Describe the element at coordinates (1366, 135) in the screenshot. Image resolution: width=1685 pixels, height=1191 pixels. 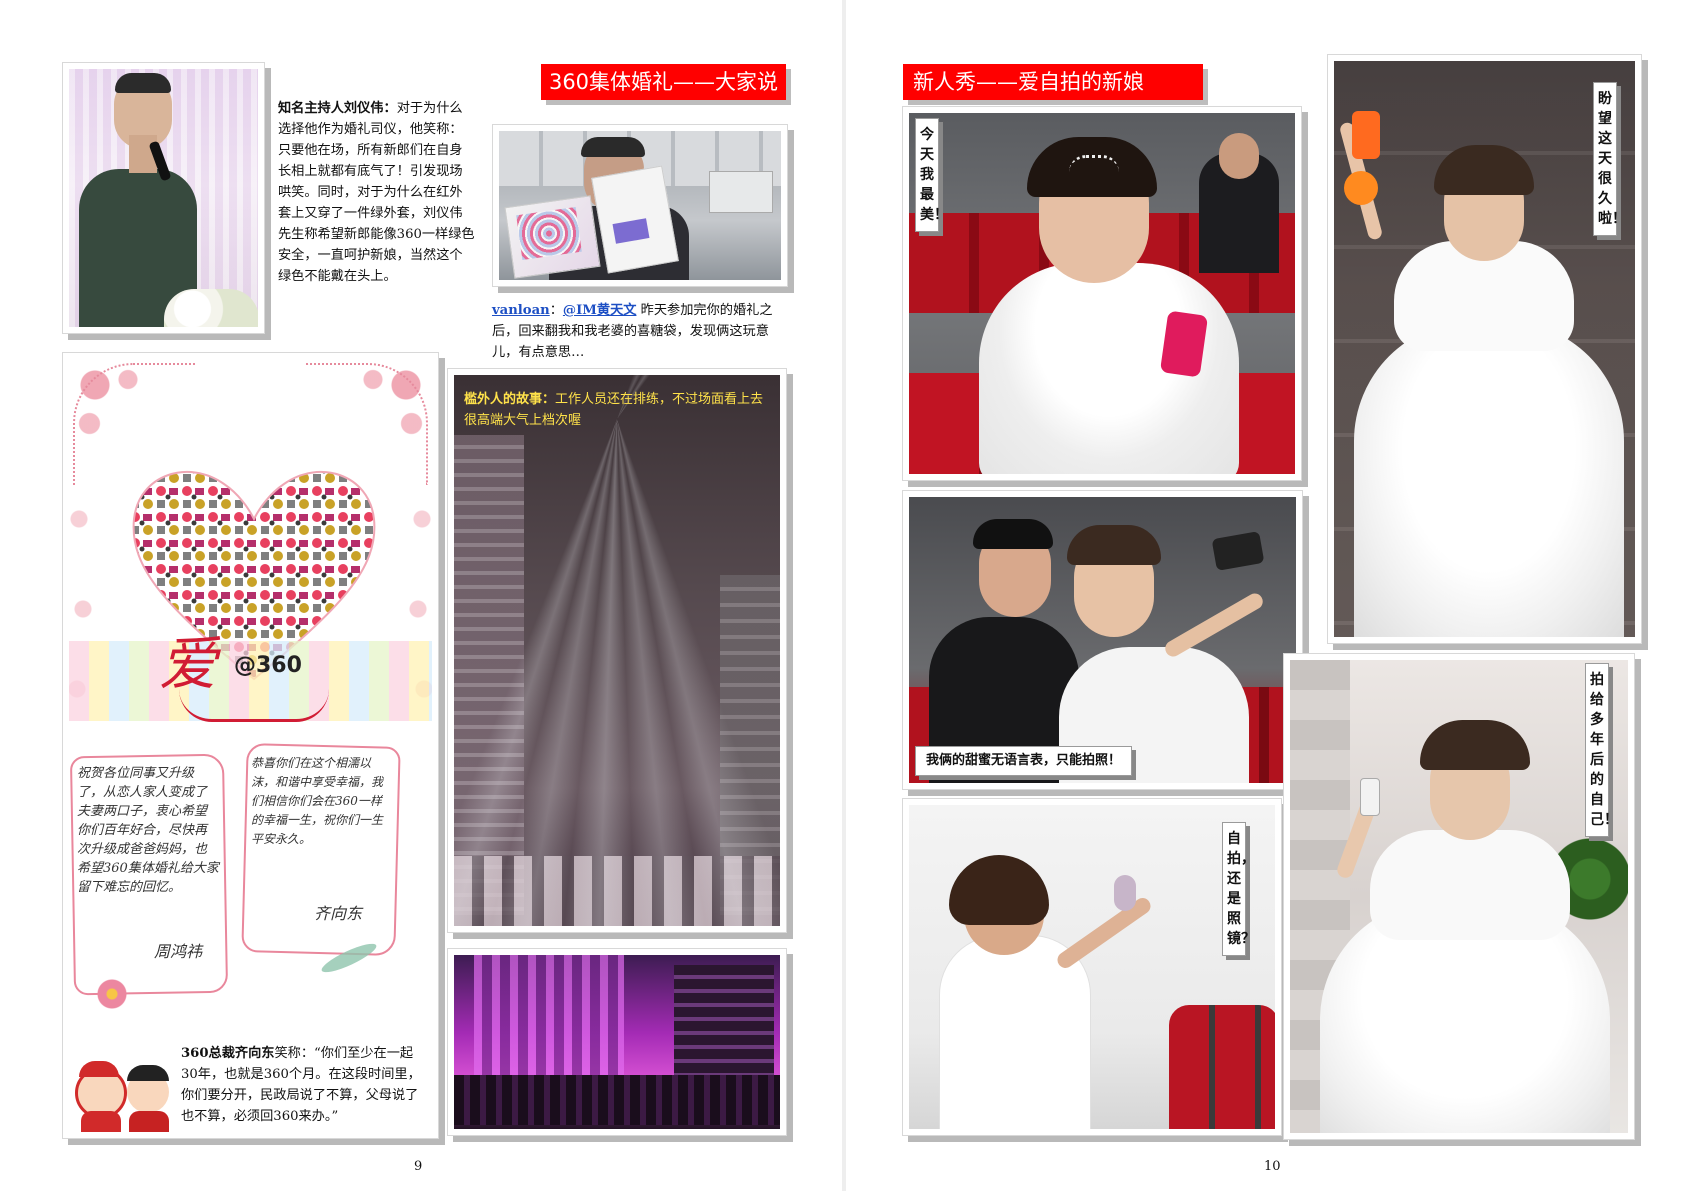
I see `orange-phone-icon` at that location.